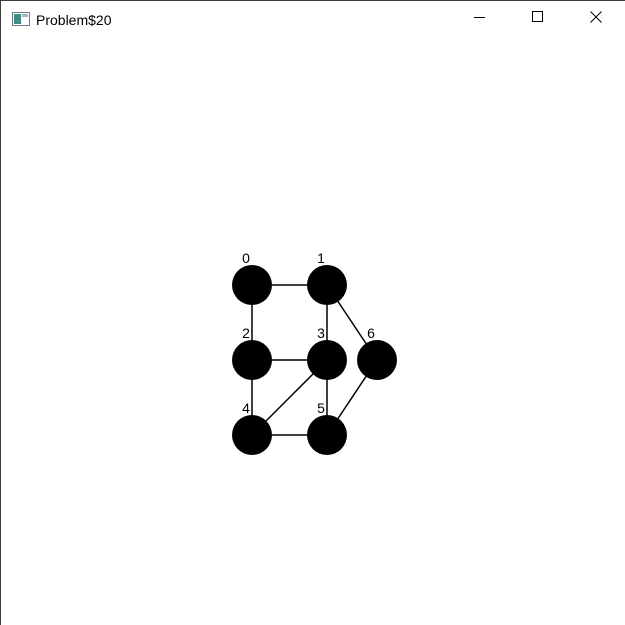  I want to click on close-button, so click(596, 19).